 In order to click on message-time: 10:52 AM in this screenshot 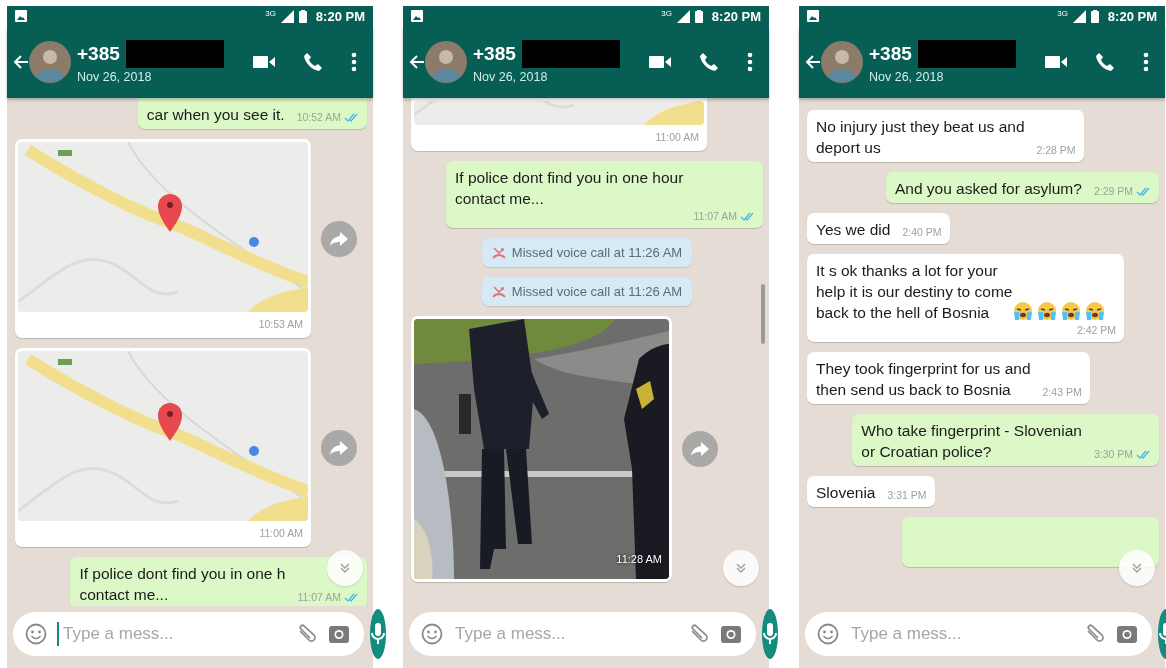, I will do `click(318, 117)`.